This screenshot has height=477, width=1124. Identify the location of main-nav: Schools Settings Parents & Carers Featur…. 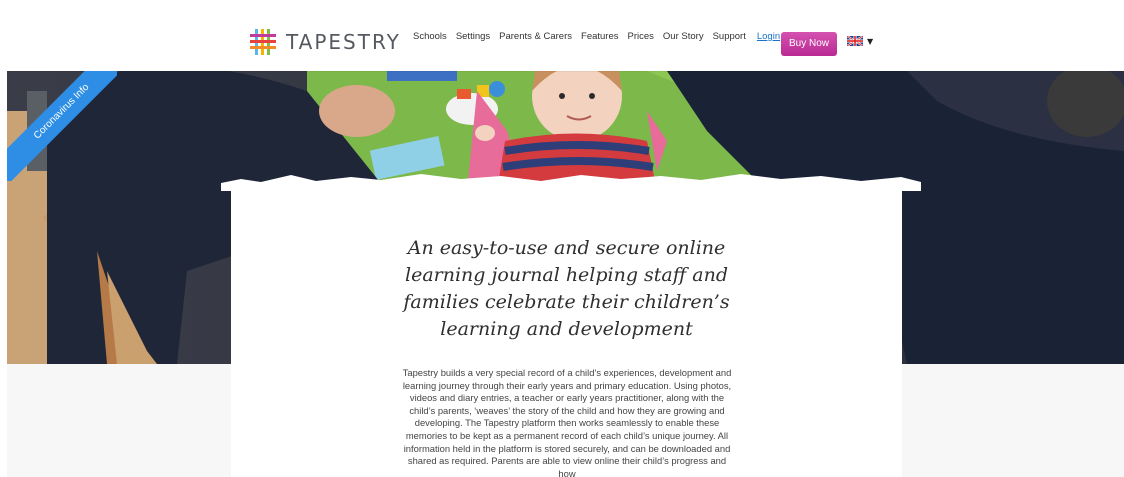
(604, 36).